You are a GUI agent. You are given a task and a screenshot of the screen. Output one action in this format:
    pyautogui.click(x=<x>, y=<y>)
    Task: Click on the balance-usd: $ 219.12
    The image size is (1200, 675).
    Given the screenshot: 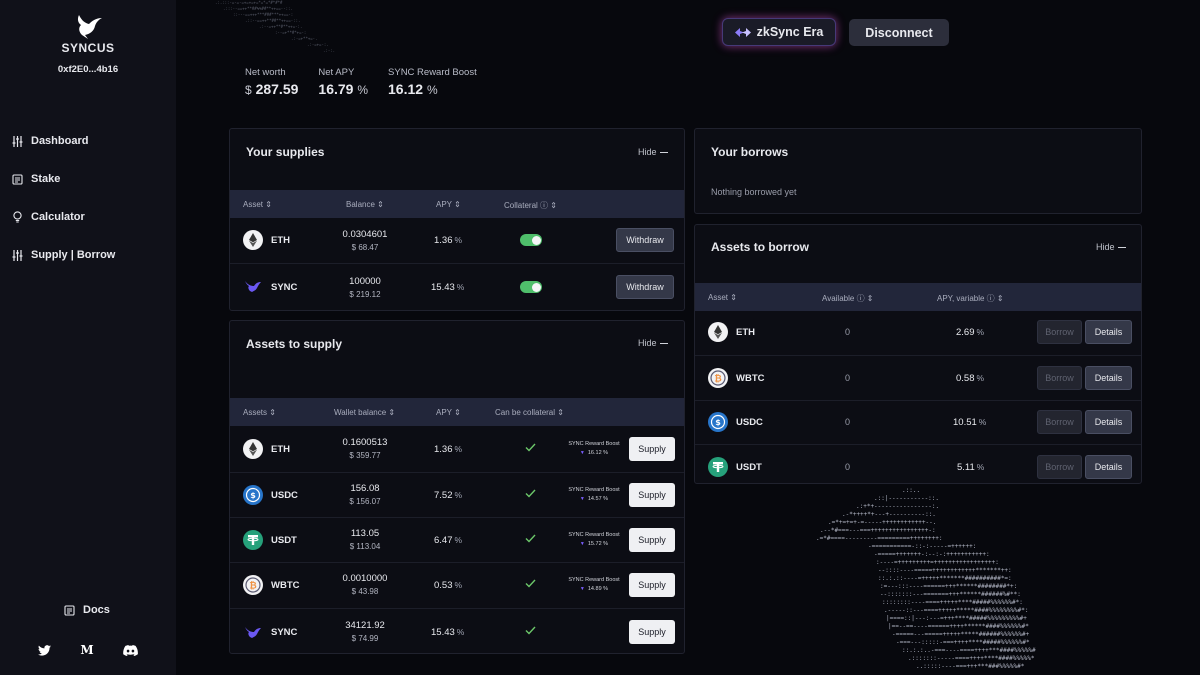 What is the action you would take?
    pyautogui.click(x=365, y=294)
    